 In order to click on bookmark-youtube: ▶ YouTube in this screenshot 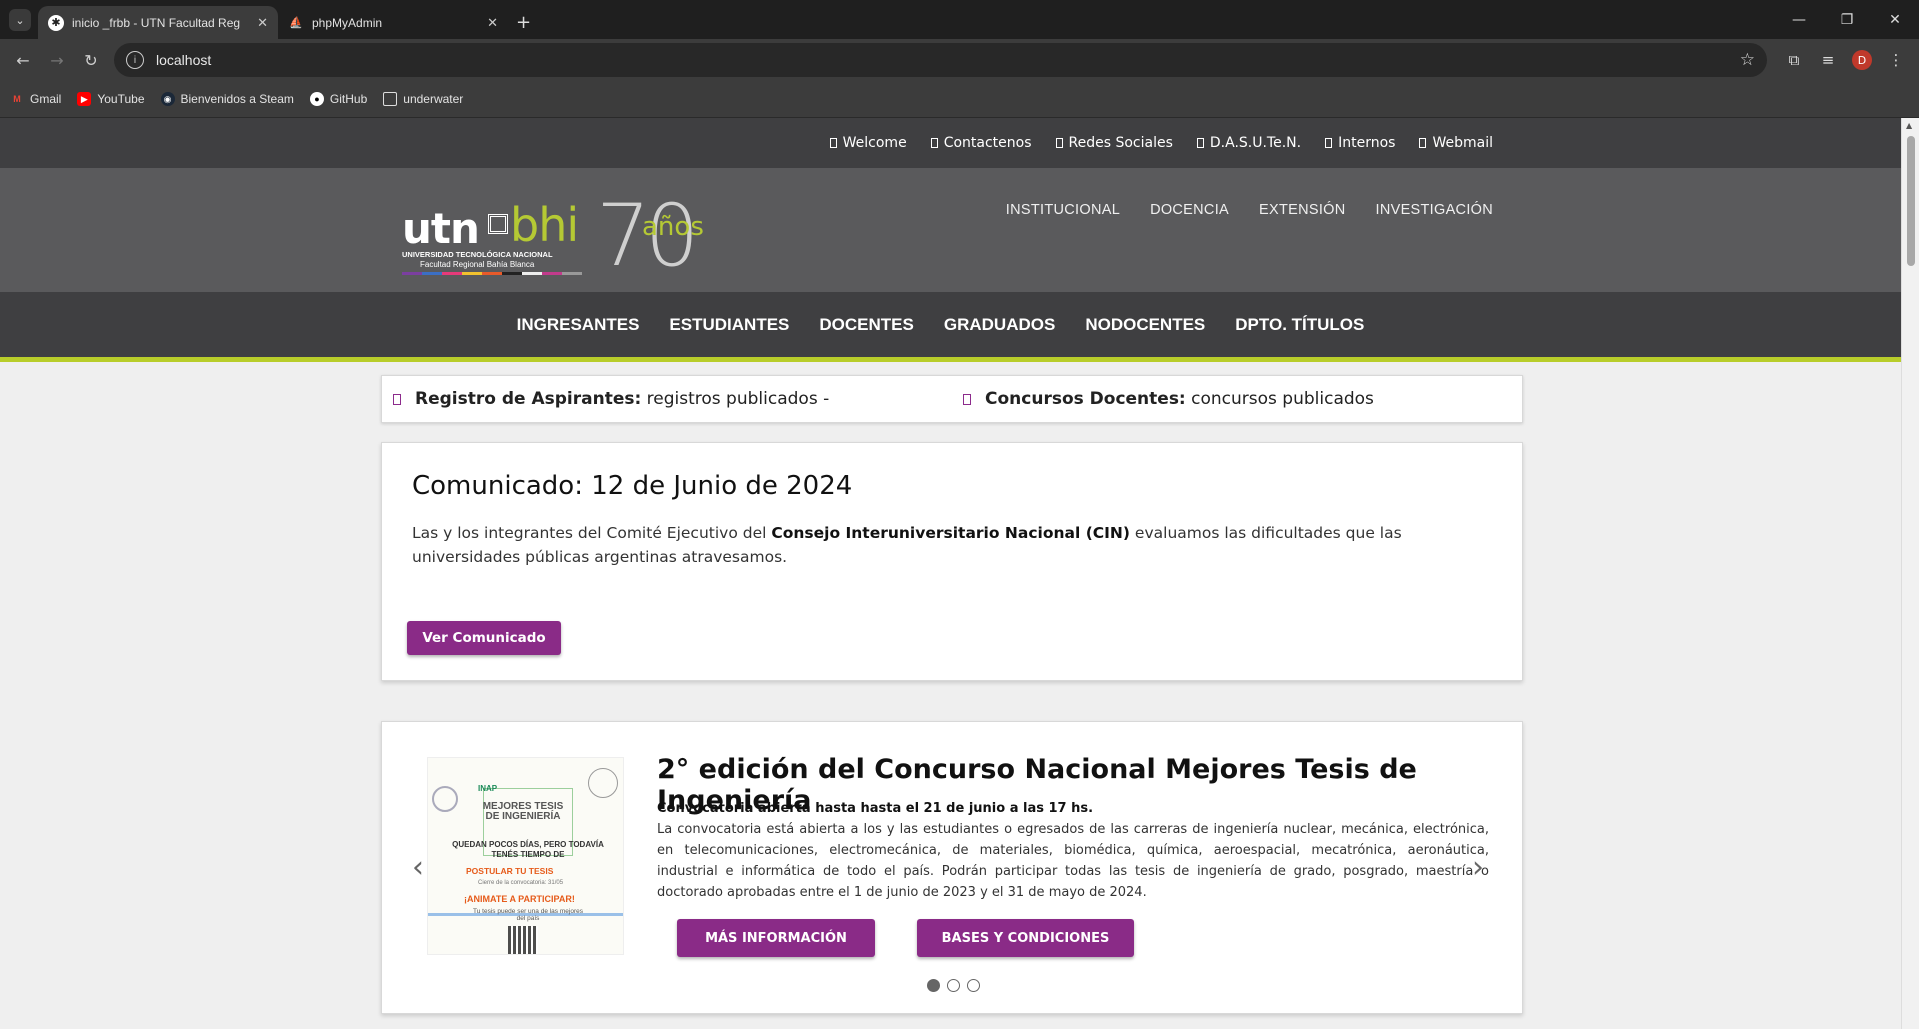, I will do `click(111, 99)`.